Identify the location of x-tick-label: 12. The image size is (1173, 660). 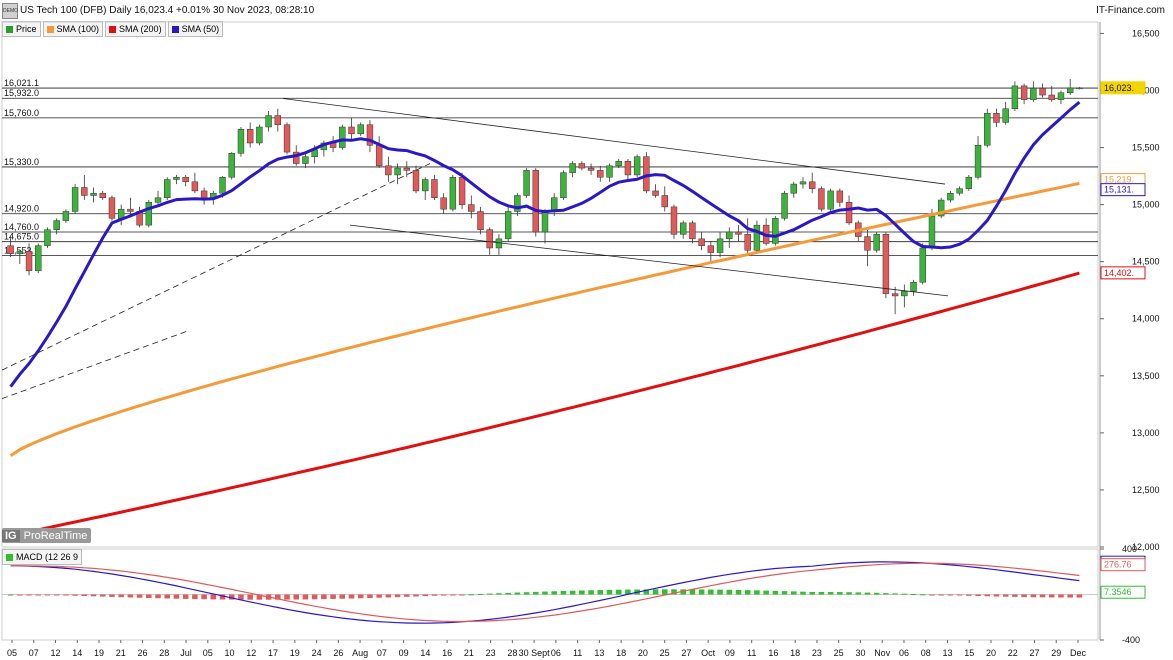
(251, 653).